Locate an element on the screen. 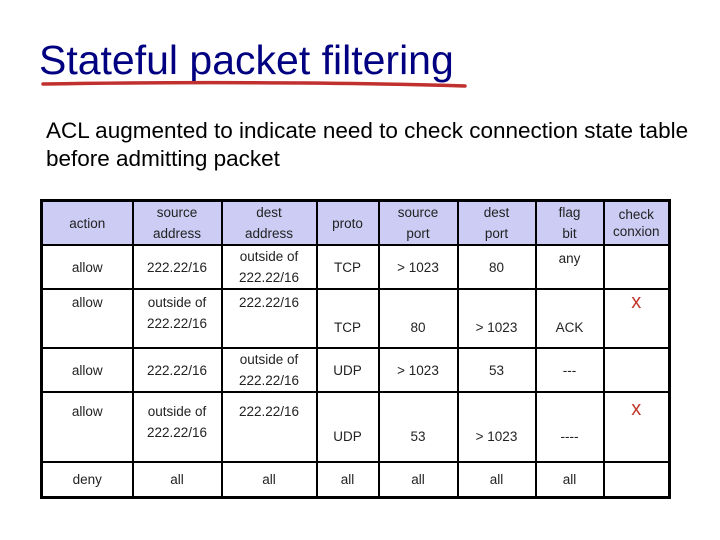 This screenshot has height=540, width=720. cell-flag-bit: ---- is located at coordinates (569, 427).